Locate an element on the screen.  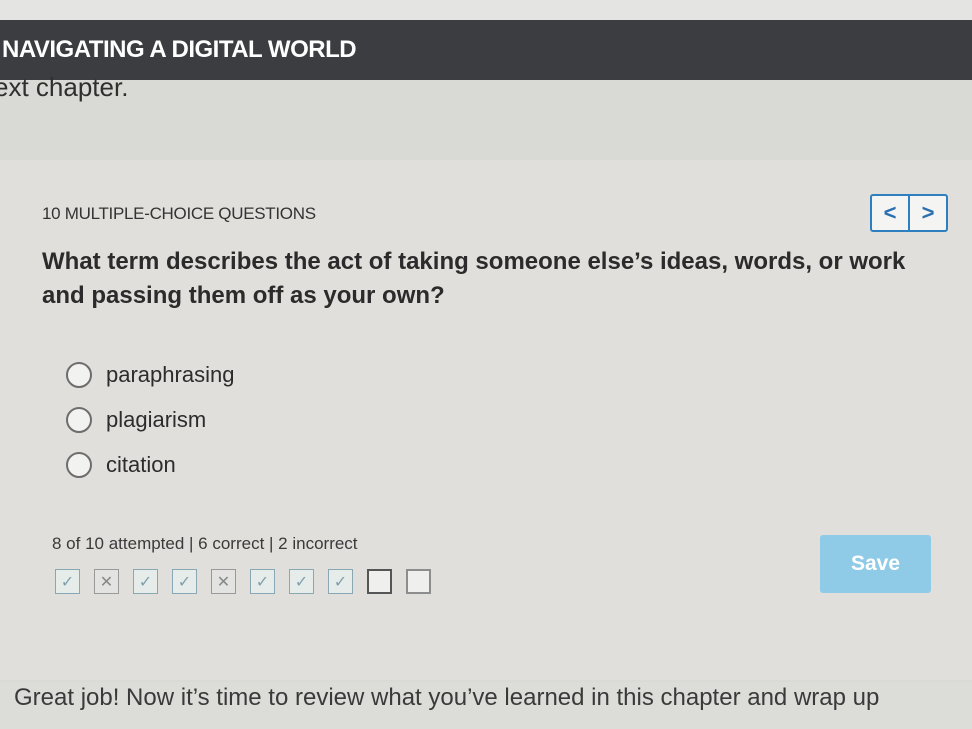
lead-text: ext chapter. is located at coordinates (64, 87).